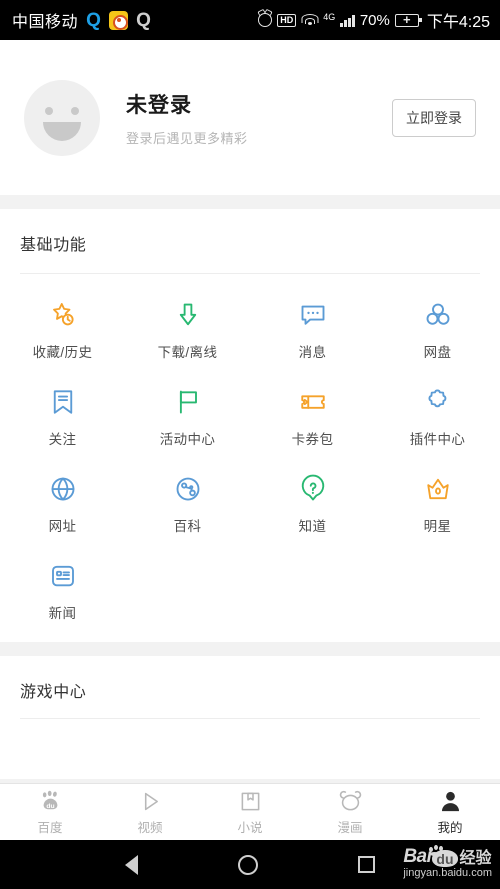 The width and height of the screenshot is (500, 889). I want to click on tab-漫画: 漫画, so click(350, 812).